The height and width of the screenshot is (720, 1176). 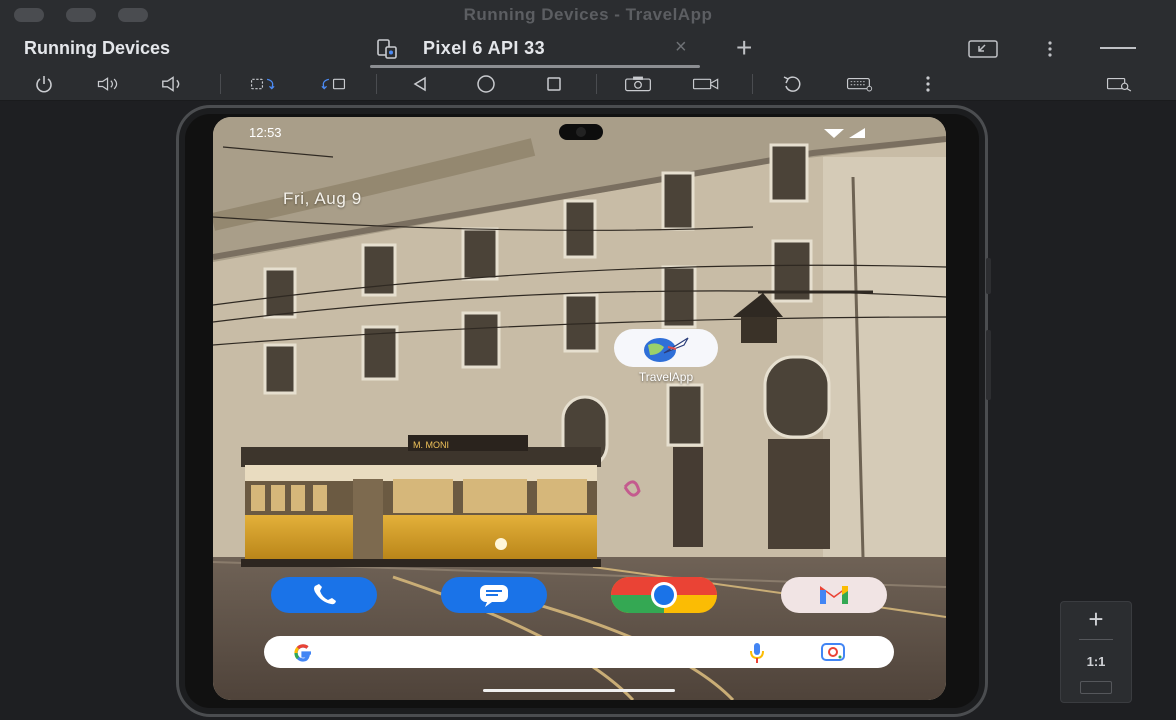 I want to click on volume-down-icon, so click(x=174, y=84).